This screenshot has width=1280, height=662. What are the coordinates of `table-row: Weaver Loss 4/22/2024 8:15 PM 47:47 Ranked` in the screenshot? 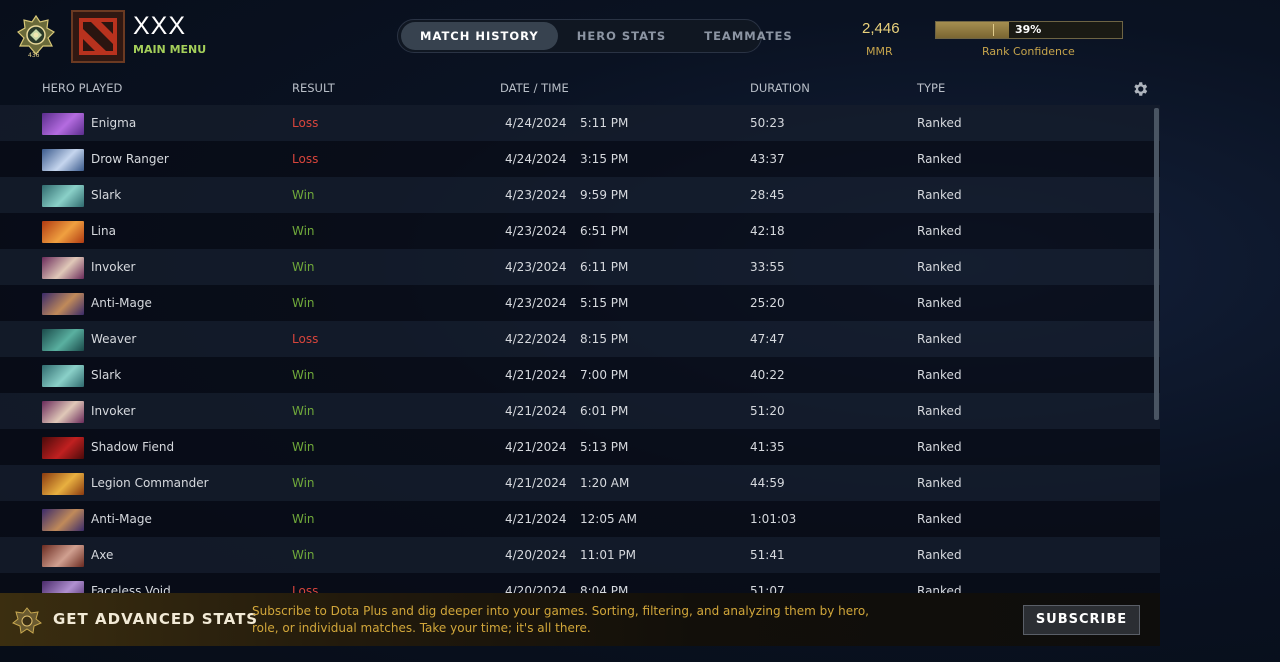 It's located at (580, 339).